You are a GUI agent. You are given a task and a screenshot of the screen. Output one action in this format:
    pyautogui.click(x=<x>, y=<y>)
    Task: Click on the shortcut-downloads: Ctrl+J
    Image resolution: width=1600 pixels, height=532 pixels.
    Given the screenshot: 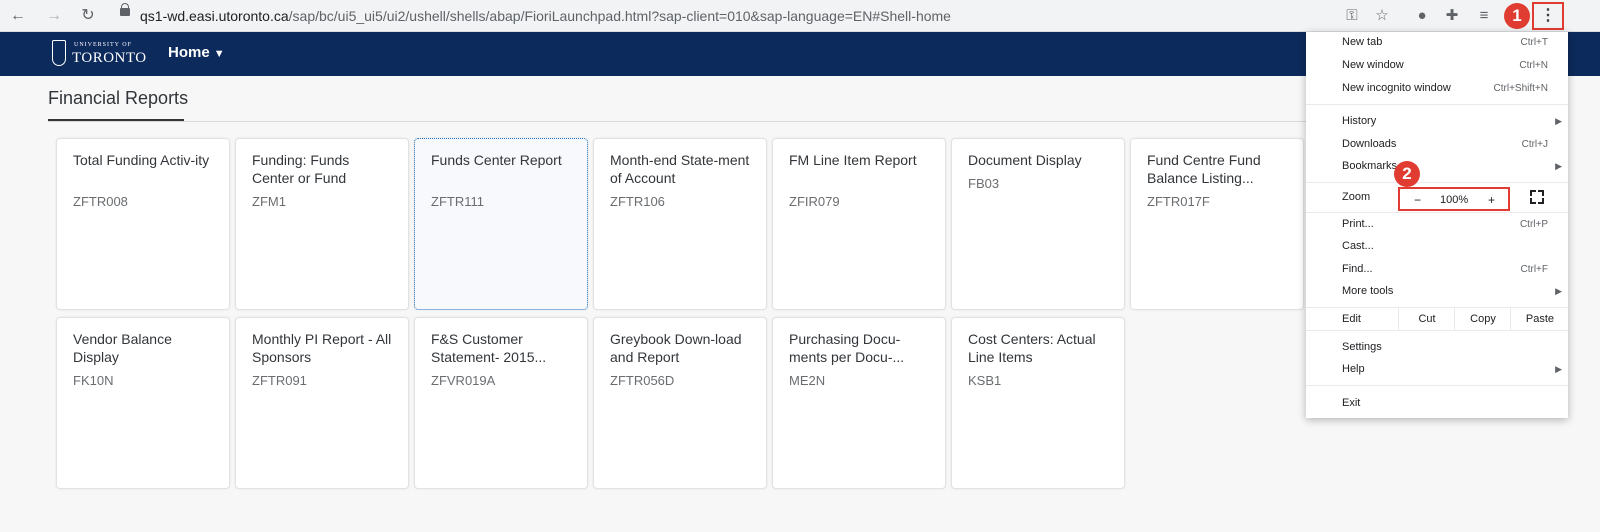 What is the action you would take?
    pyautogui.click(x=1534, y=144)
    